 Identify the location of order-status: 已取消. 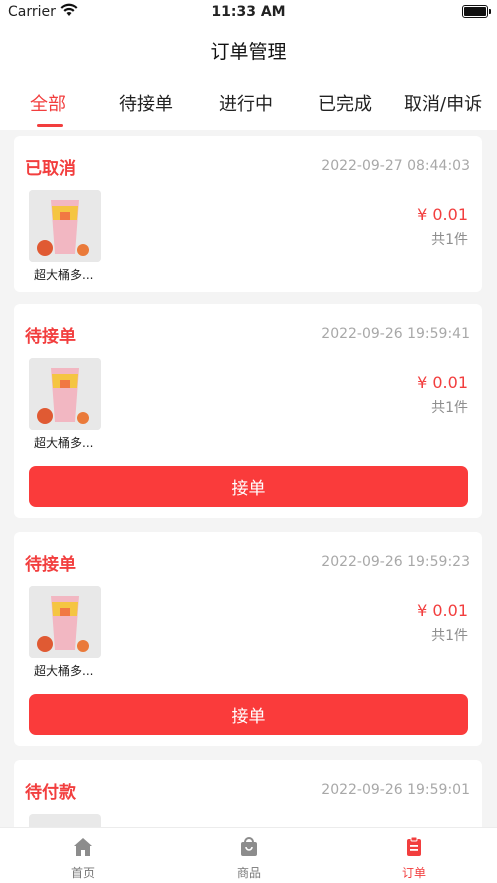
(50, 169).